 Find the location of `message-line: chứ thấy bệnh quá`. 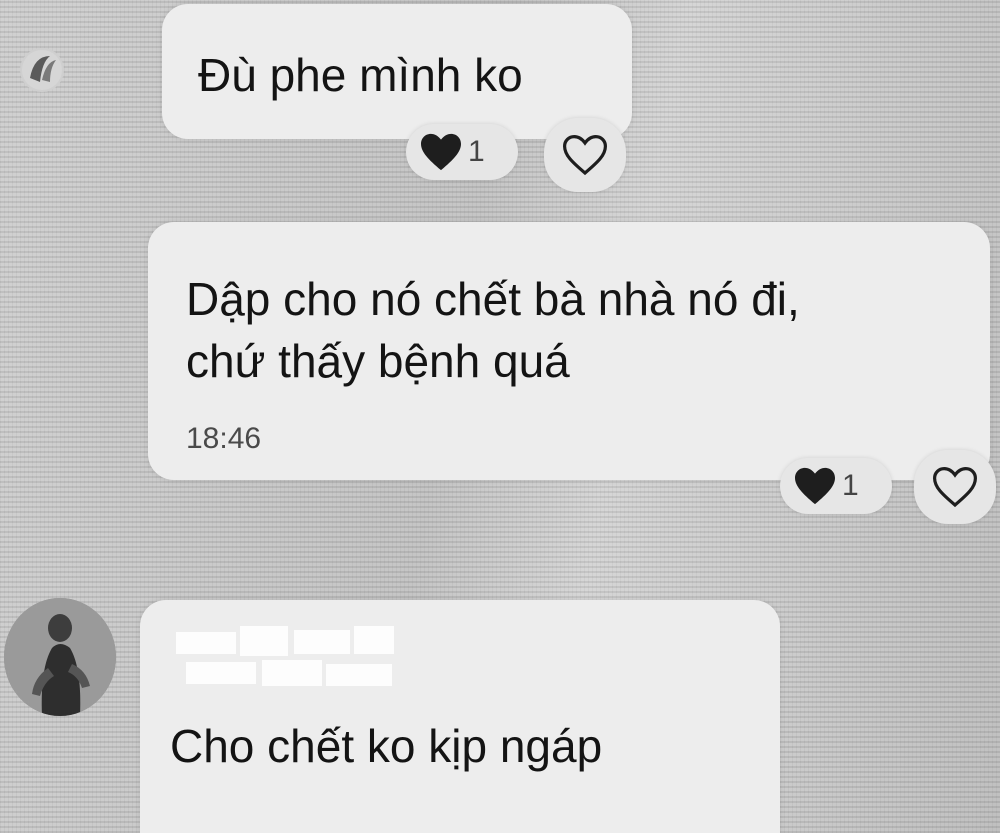

message-line: chứ thấy bệnh quá is located at coordinates (378, 361).